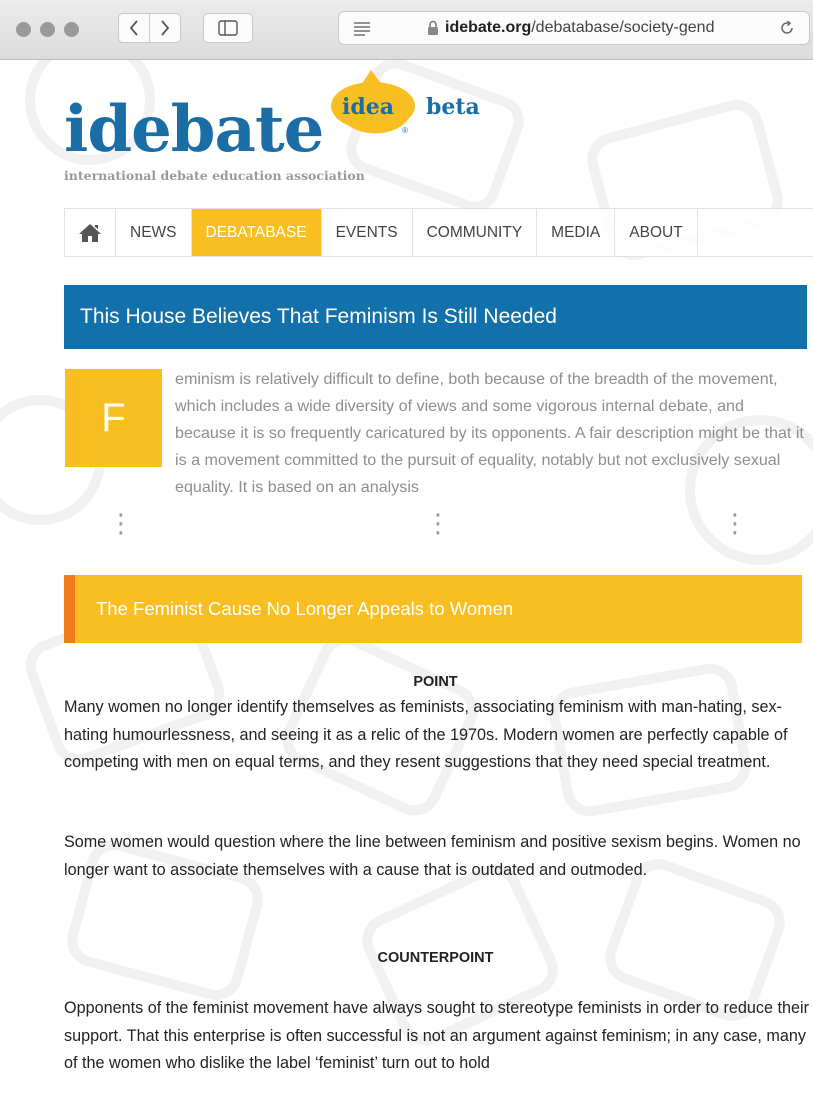 The image size is (813, 1103). I want to click on dropcap: F, so click(113, 418).